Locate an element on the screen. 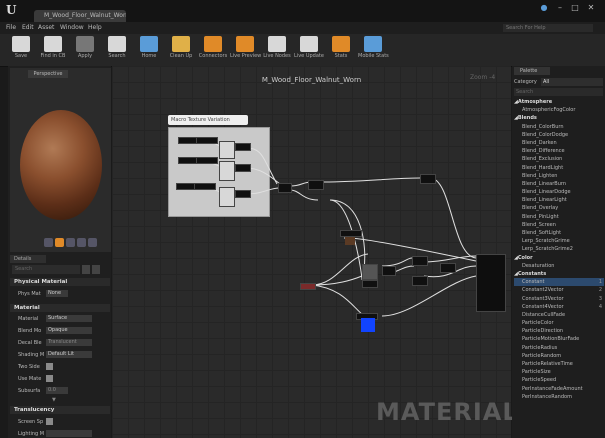  unreal-logo-icon: U is located at coordinates (13, 10).